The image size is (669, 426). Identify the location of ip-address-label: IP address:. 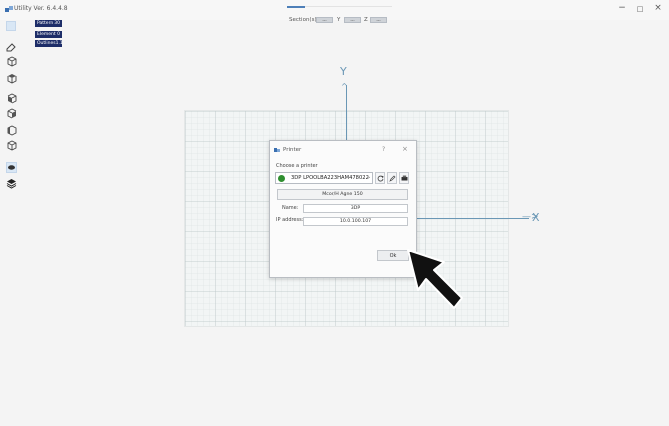
(290, 220).